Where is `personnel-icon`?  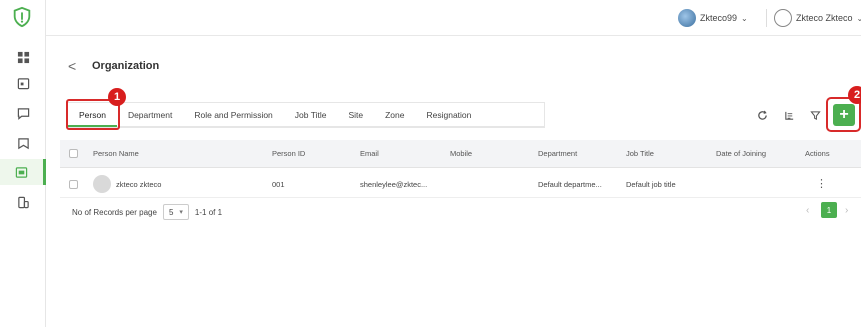 personnel-icon is located at coordinates (23, 172).